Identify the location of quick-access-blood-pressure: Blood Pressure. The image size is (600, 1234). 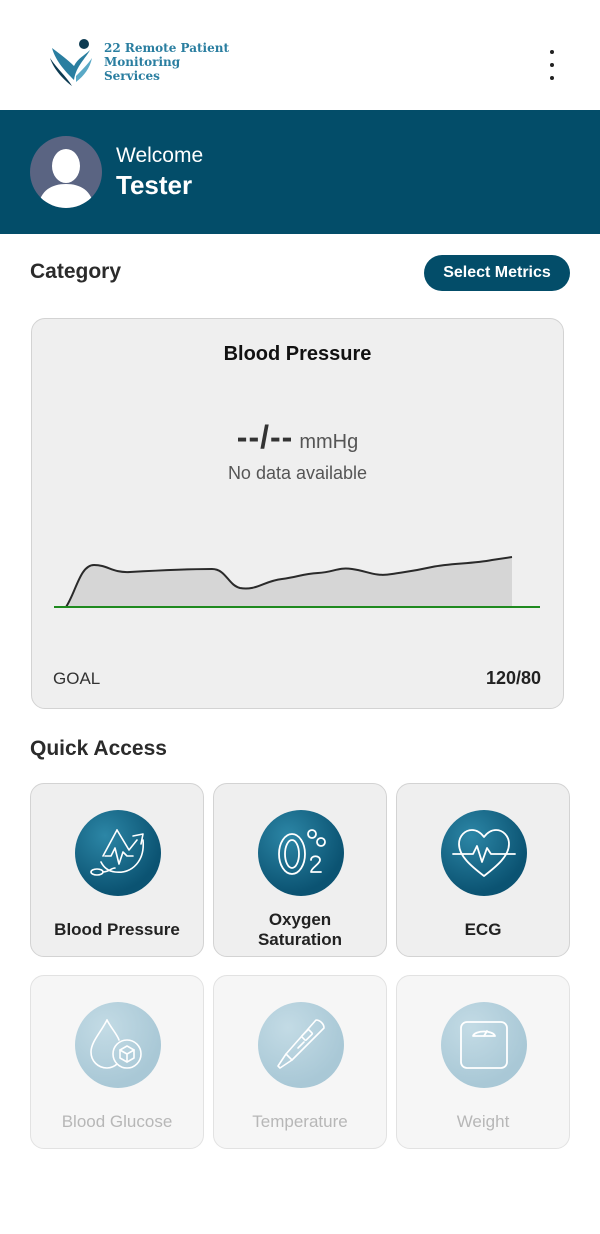
(117, 870).